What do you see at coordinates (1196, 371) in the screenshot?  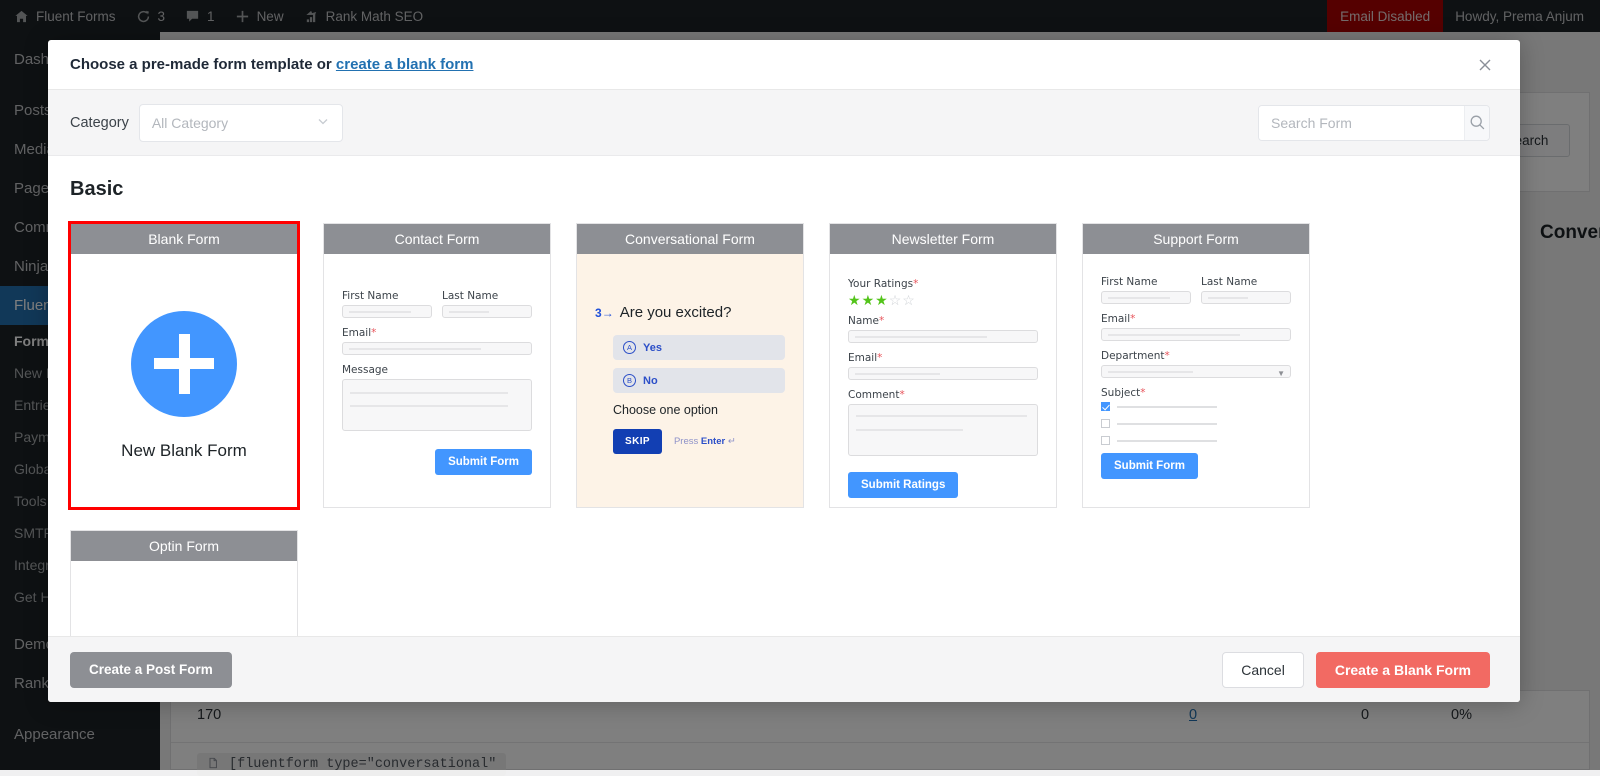 I see `preview-select-department: ▼` at bounding box center [1196, 371].